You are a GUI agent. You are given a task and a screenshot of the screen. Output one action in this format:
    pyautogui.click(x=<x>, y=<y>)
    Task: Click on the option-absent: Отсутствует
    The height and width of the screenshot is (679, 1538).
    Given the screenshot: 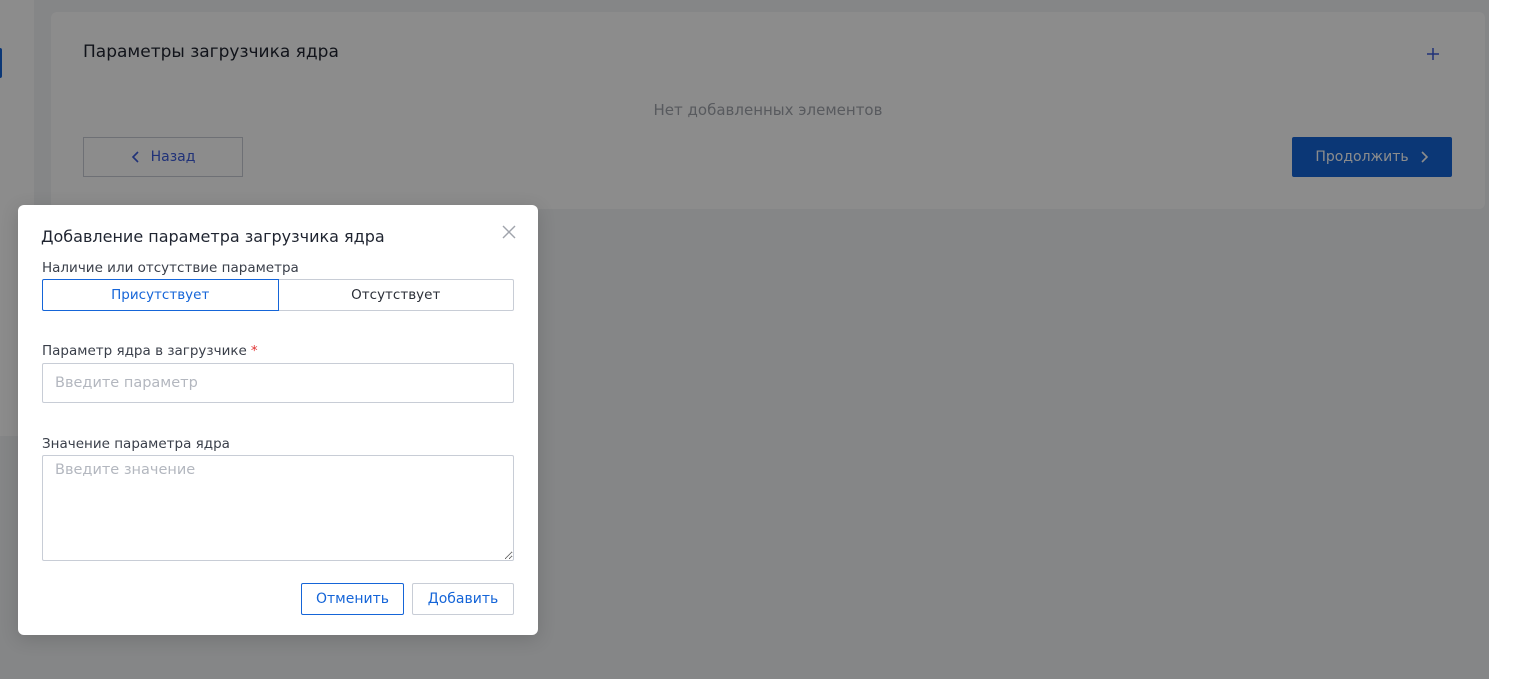 What is the action you would take?
    pyautogui.click(x=396, y=295)
    